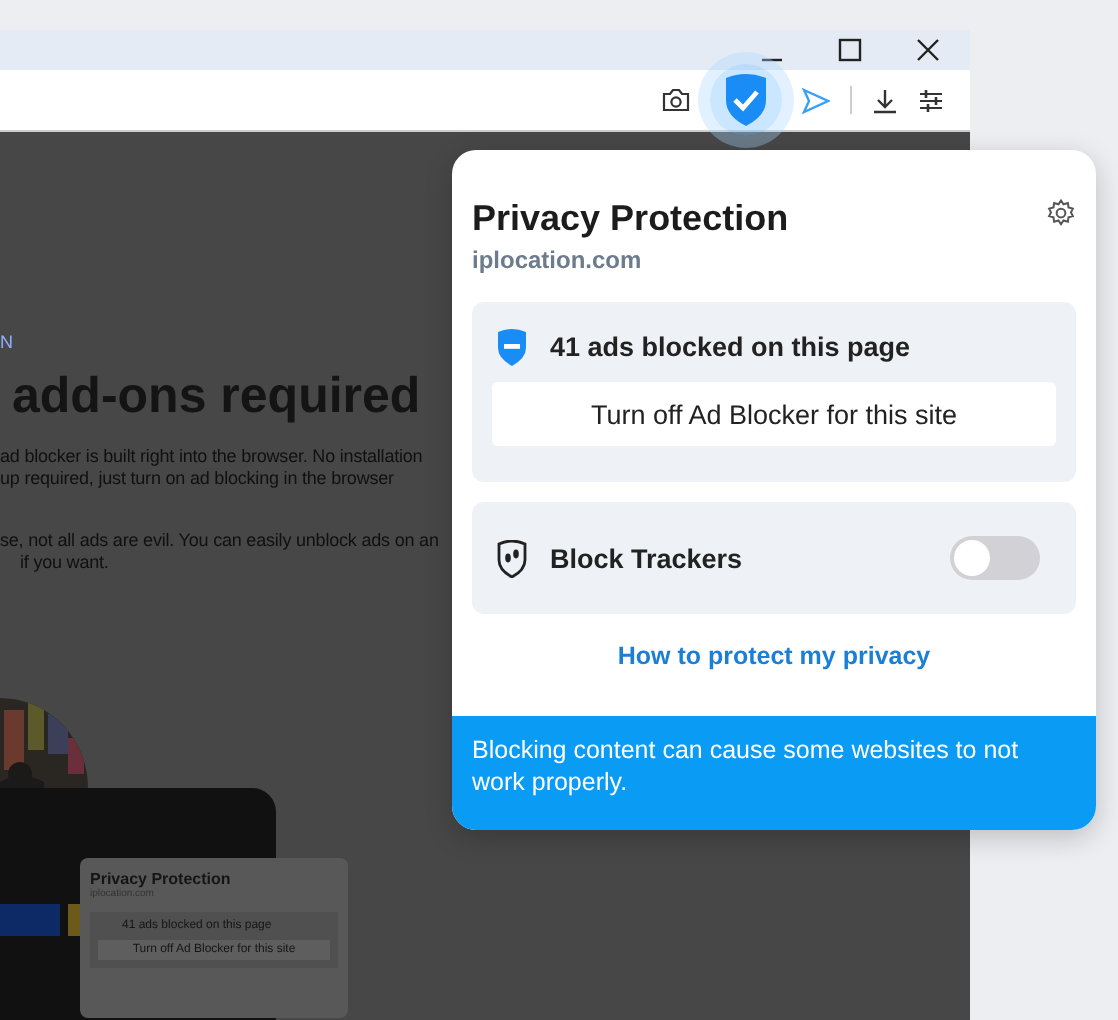  Describe the element at coordinates (1061, 213) in the screenshot. I see `settings-icon` at that location.